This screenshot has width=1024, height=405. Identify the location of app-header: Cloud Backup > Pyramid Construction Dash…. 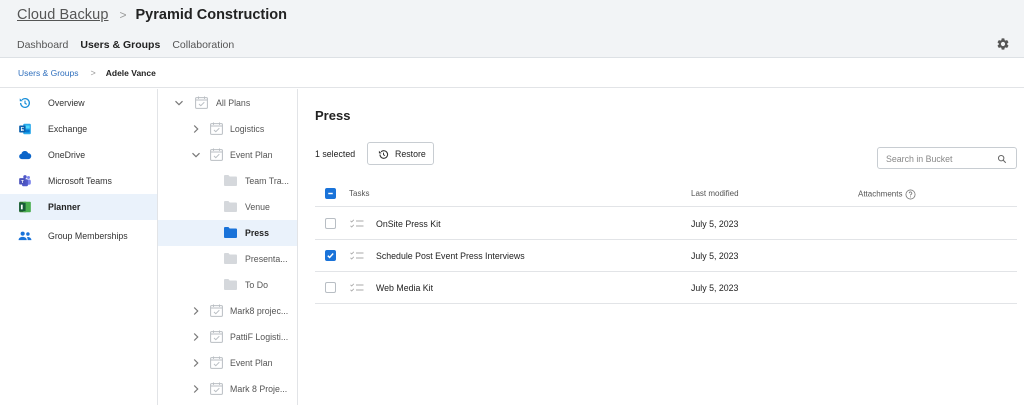
(512, 29).